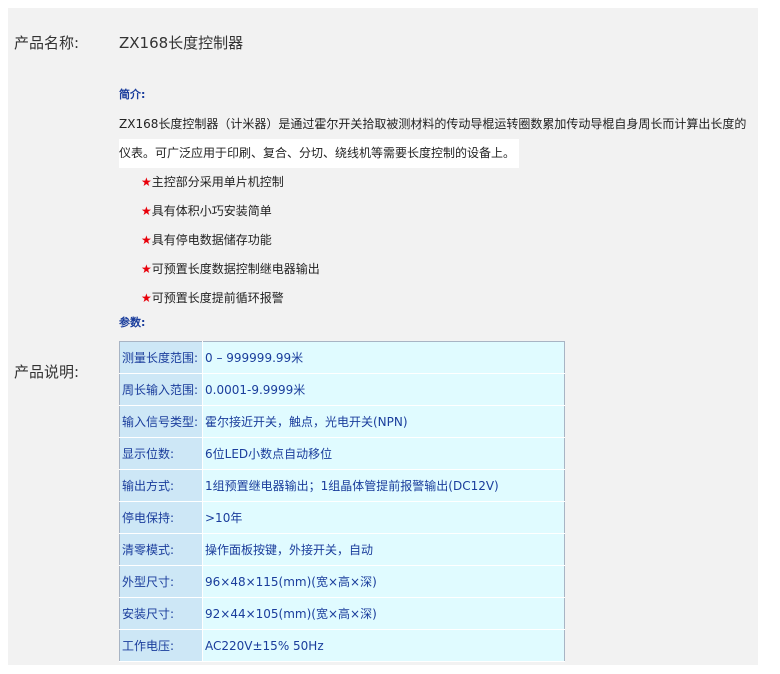 The height and width of the screenshot is (674, 780). I want to click on table-row: 外型尺寸: 96×48×115(mm)(宽×高×深), so click(342, 581).